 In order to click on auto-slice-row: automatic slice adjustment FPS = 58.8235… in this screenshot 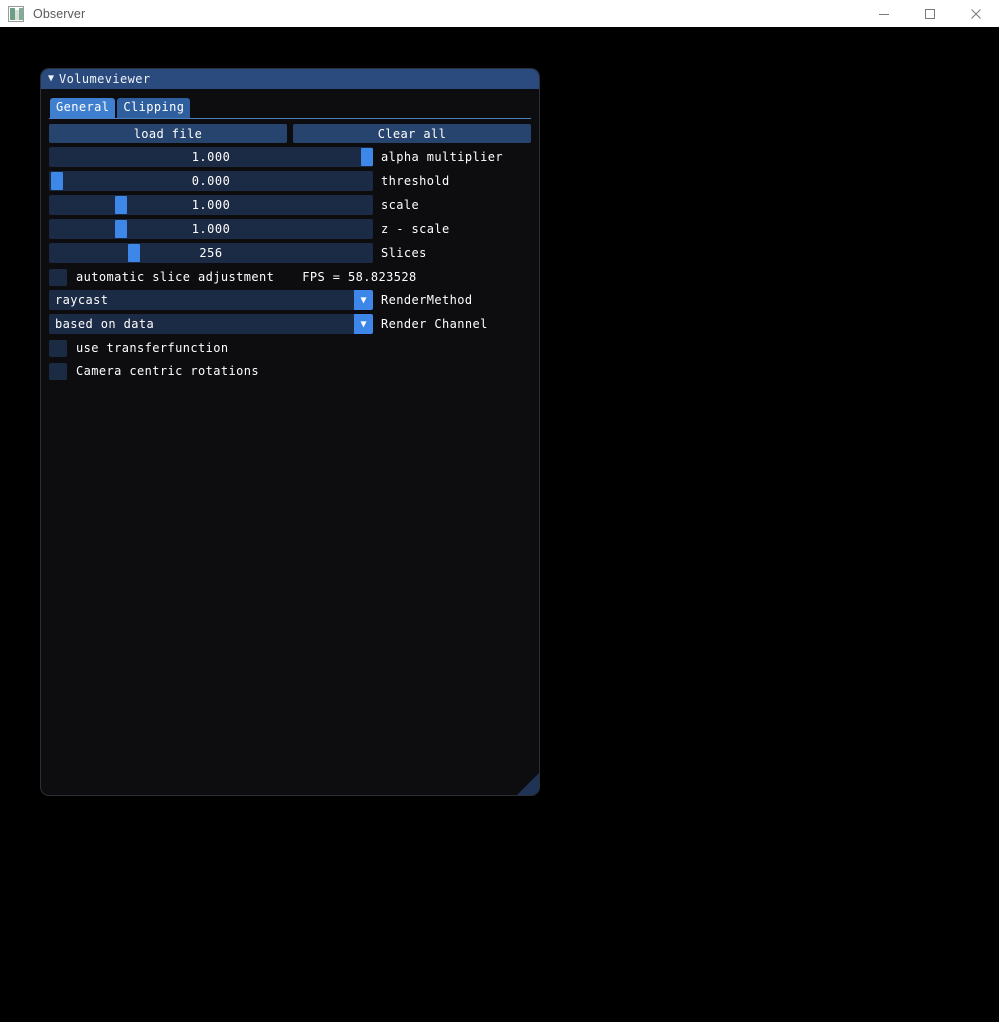, I will do `click(290, 277)`.